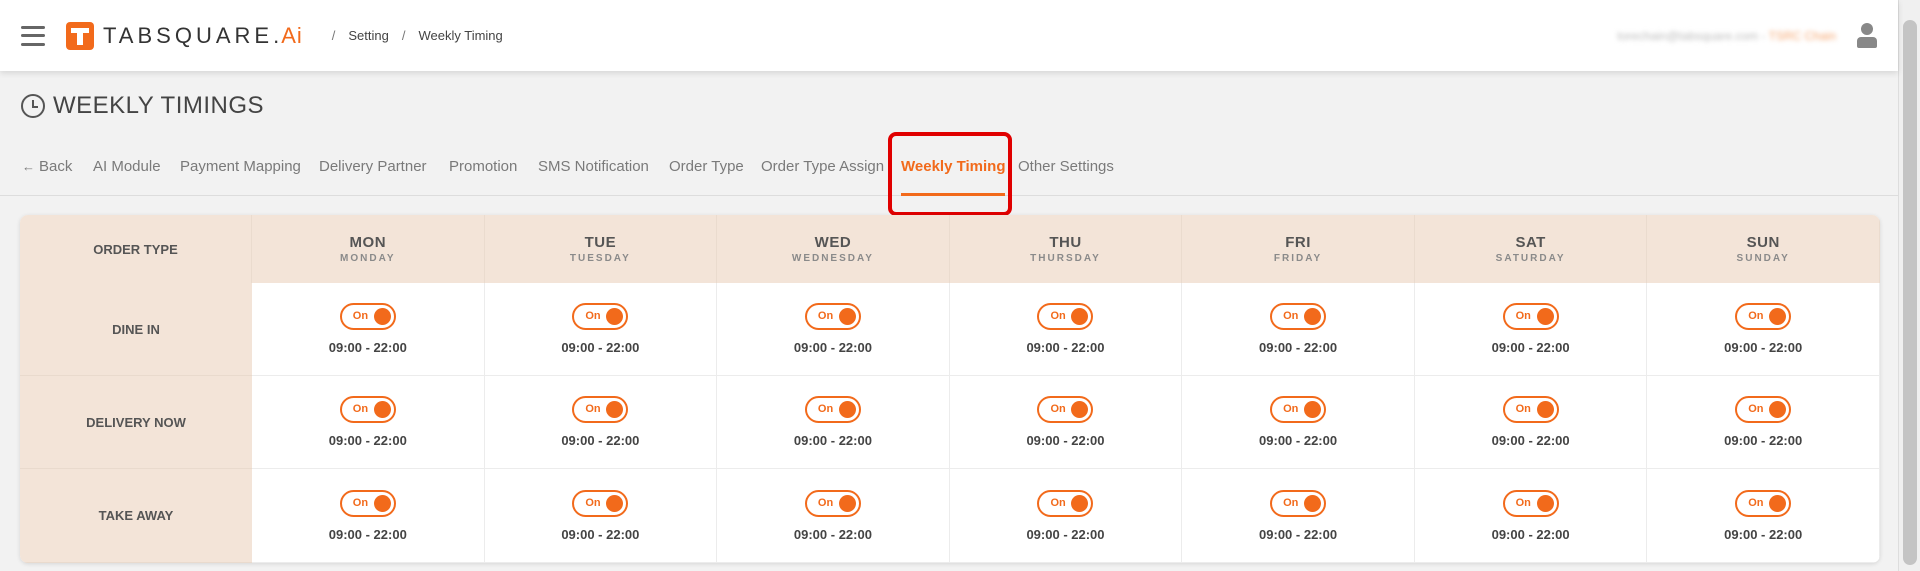 The width and height of the screenshot is (1920, 571). I want to click on brand-logo: TABSQUARE.Ai, so click(184, 35).